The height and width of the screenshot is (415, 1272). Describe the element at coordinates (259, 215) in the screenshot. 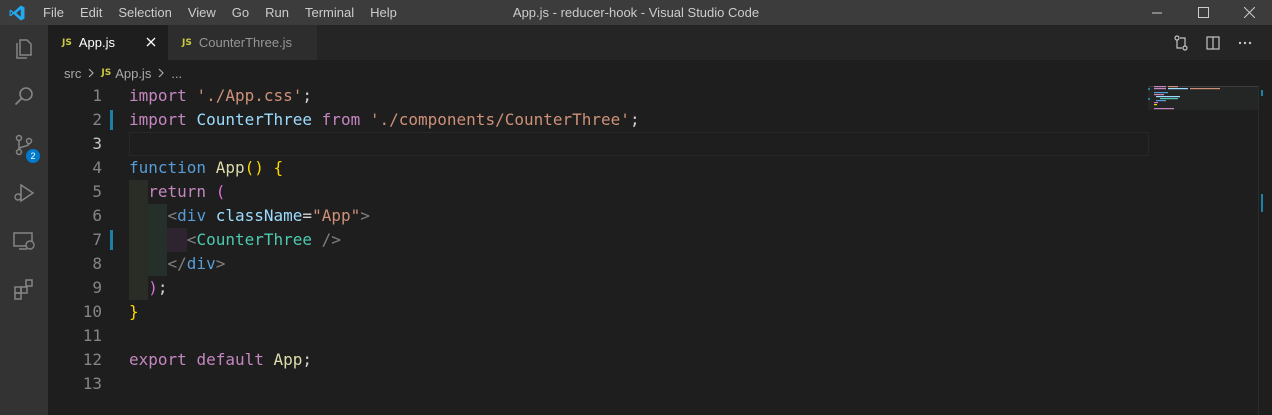

I see `code-token: className` at that location.